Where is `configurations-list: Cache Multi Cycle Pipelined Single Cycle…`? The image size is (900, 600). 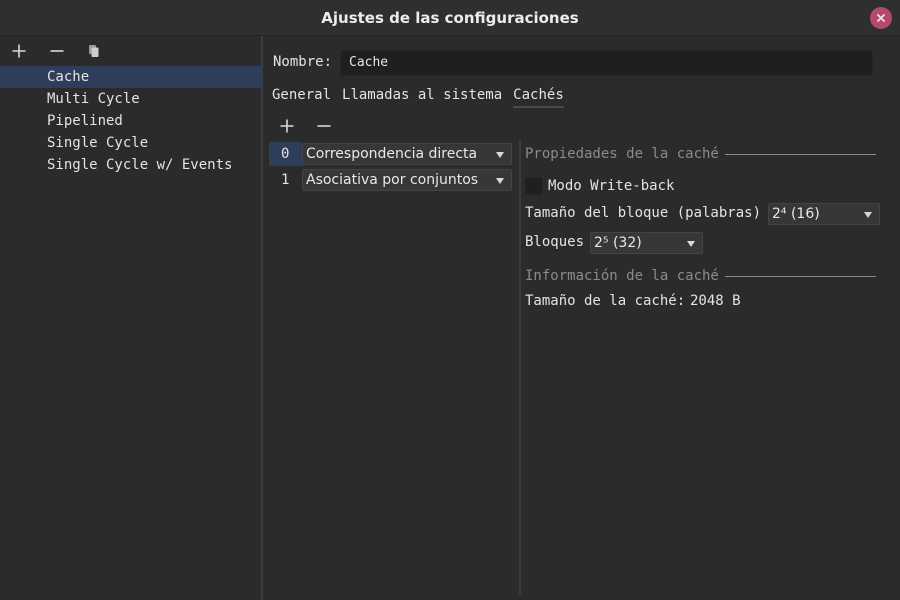 configurations-list: Cache Multi Cycle Pipelined Single Cycle… is located at coordinates (130, 121).